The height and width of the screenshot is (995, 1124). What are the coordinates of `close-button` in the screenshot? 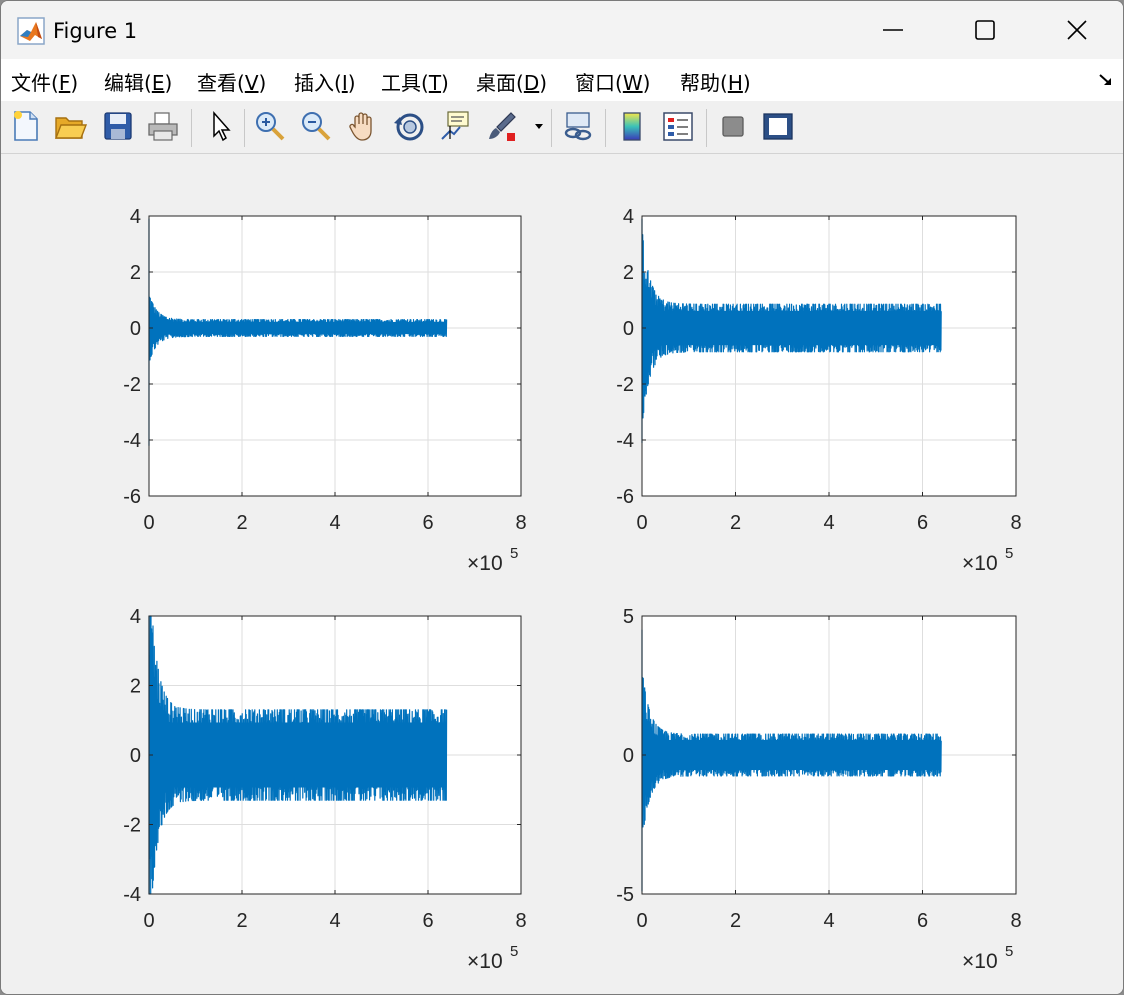 It's located at (1077, 30).